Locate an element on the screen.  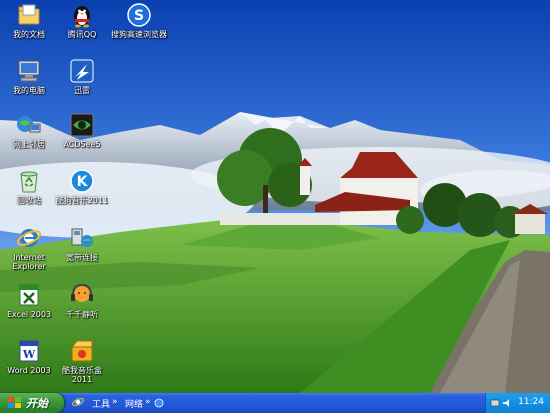
tray-network-icon is located at coordinates (495, 403).